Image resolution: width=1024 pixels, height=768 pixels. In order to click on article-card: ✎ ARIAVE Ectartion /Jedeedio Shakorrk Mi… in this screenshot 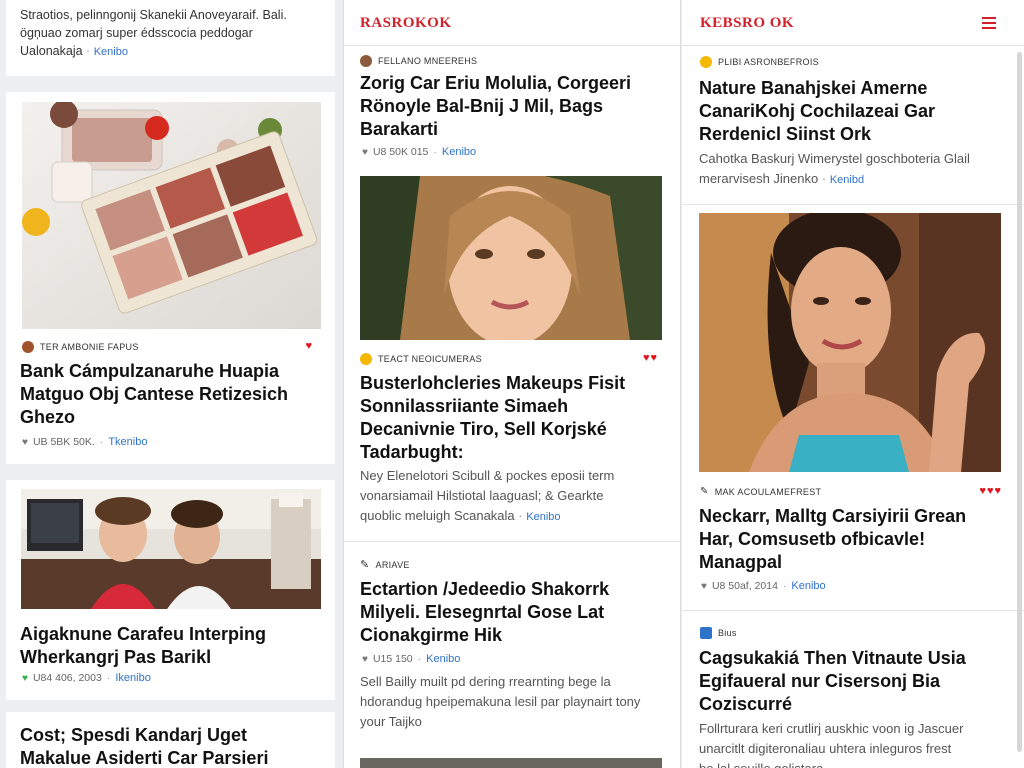, I will do `click(512, 641)`.